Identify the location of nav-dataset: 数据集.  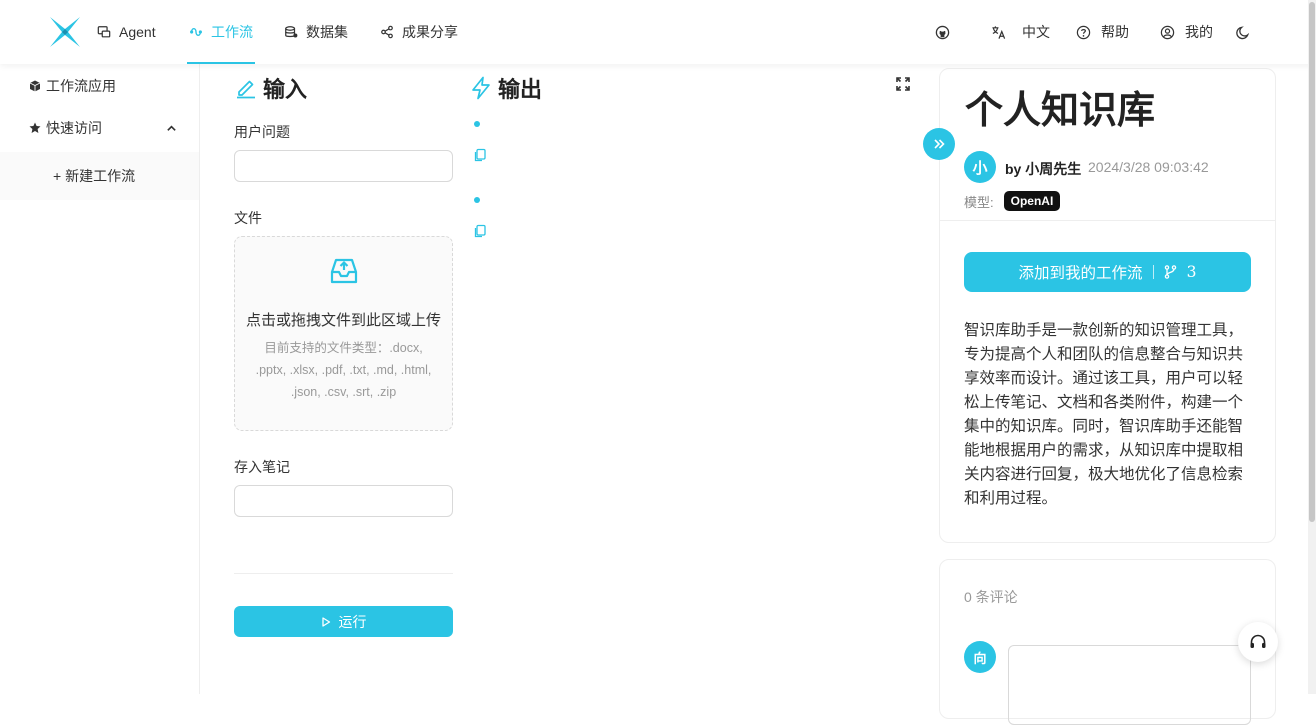
(316, 32).